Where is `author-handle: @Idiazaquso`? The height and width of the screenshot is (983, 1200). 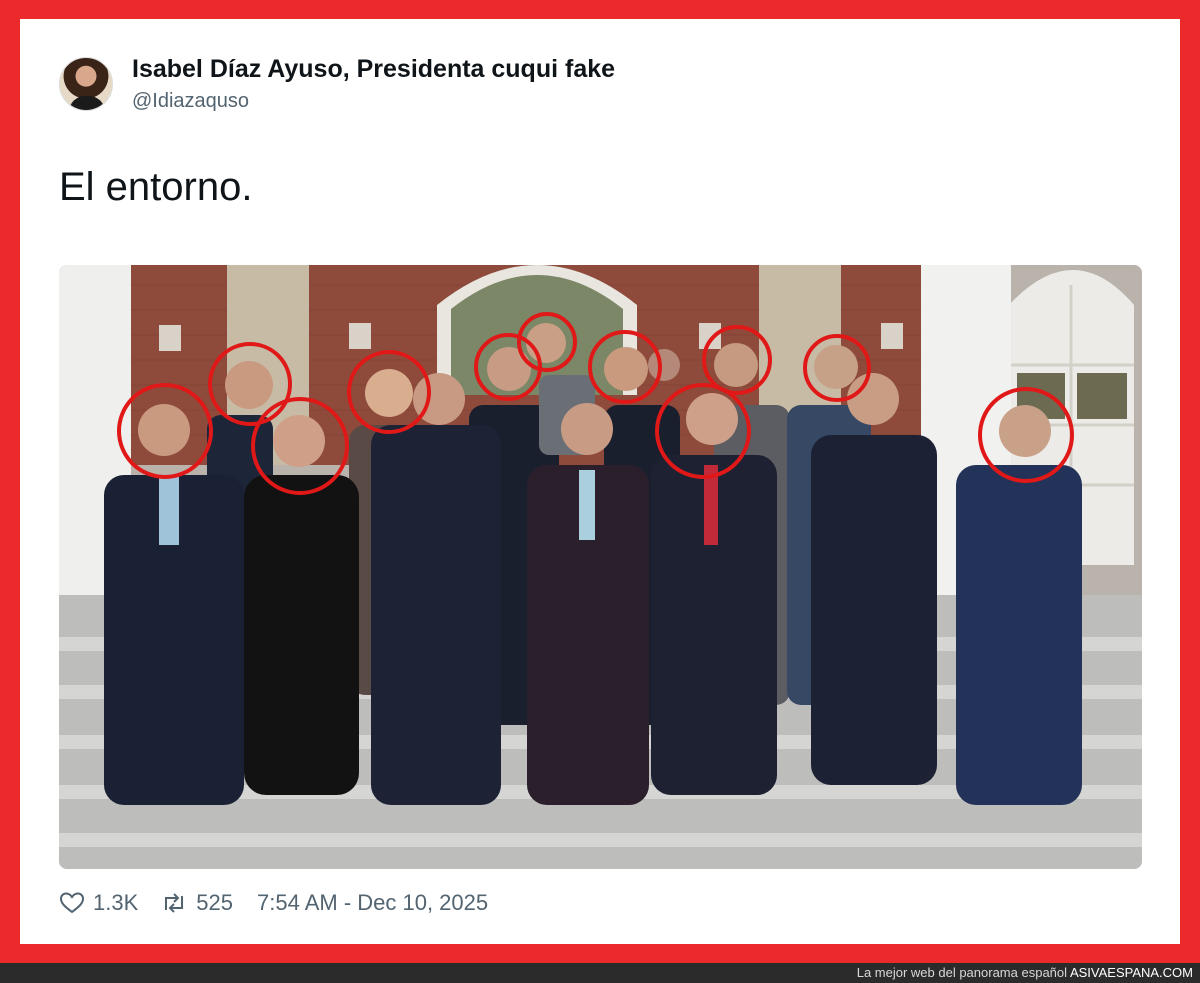 author-handle: @Idiazaquso is located at coordinates (190, 101).